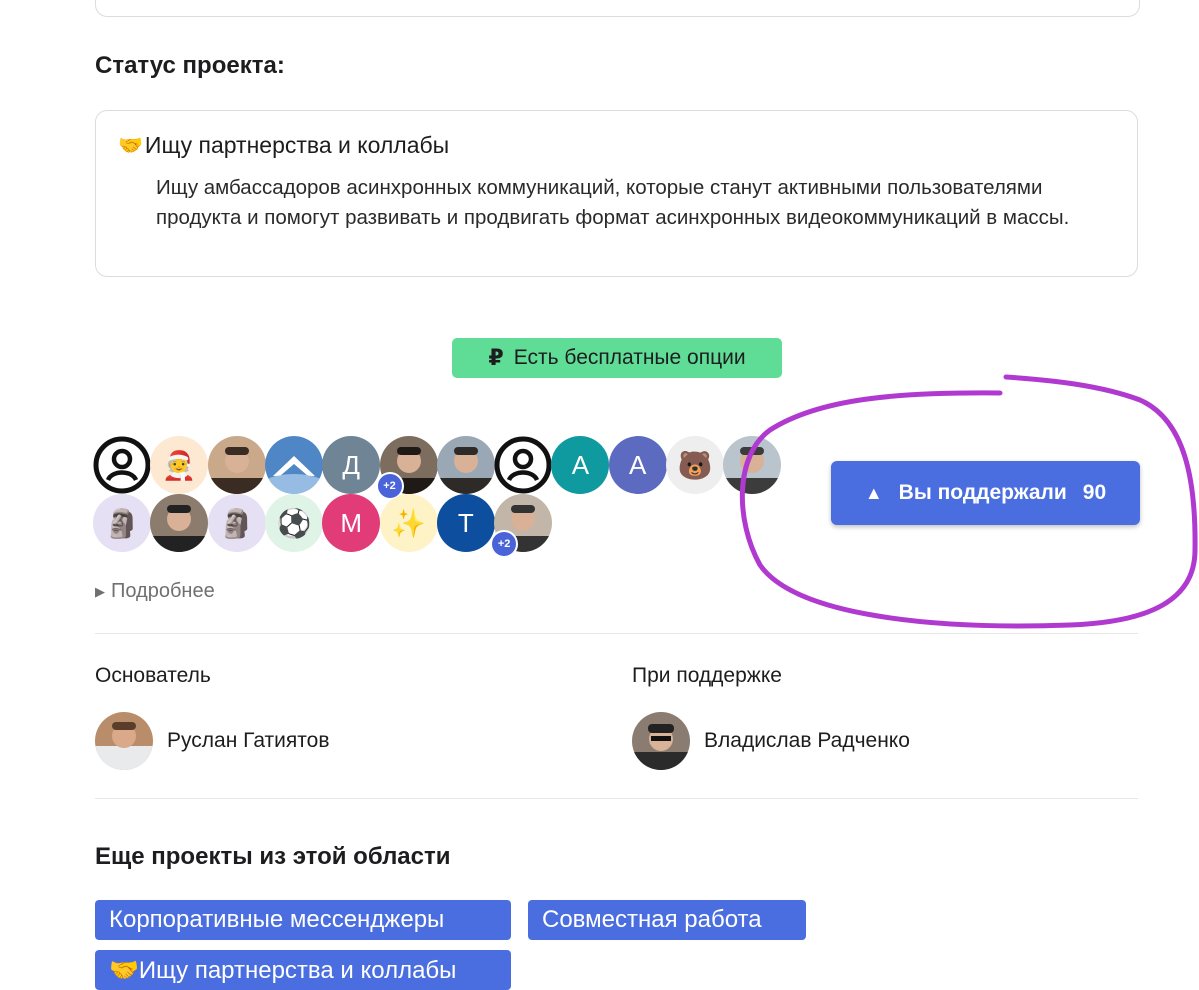 The width and height of the screenshot is (1199, 990). I want to click on backer-name: Владислав Радченко, so click(807, 741).